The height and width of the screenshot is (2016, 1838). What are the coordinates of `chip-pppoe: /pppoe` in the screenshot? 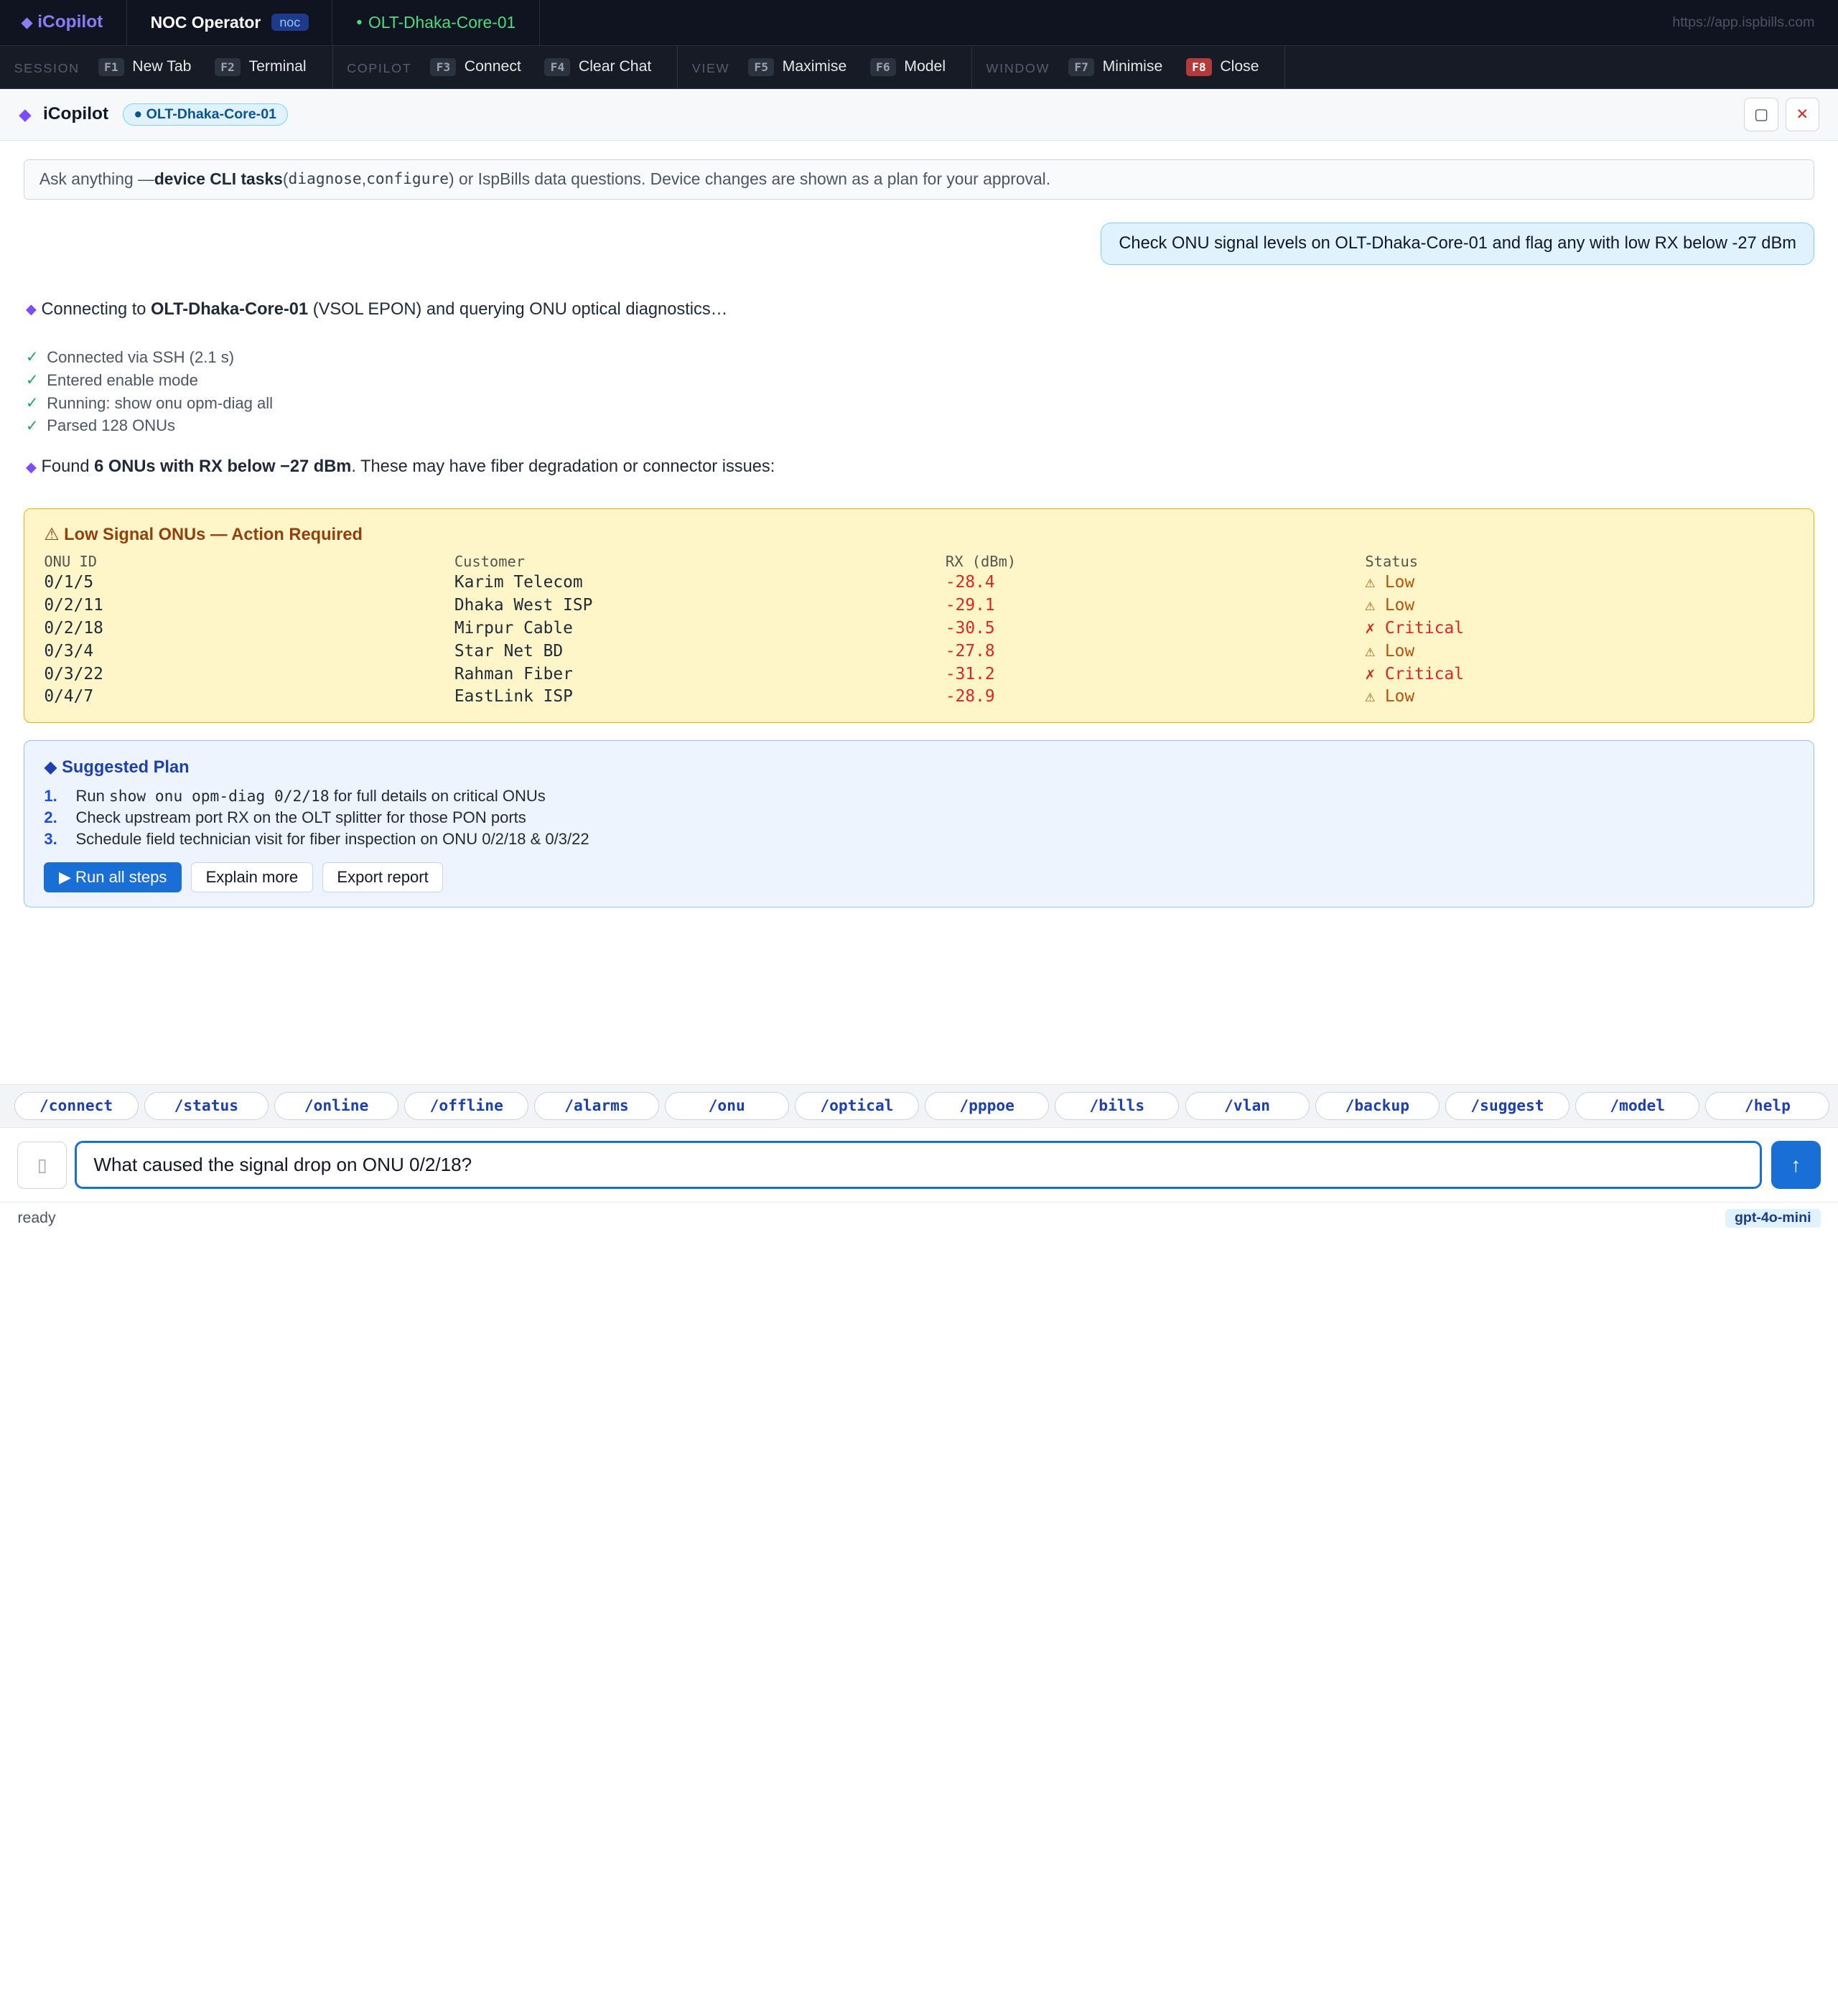 It's located at (988, 1106).